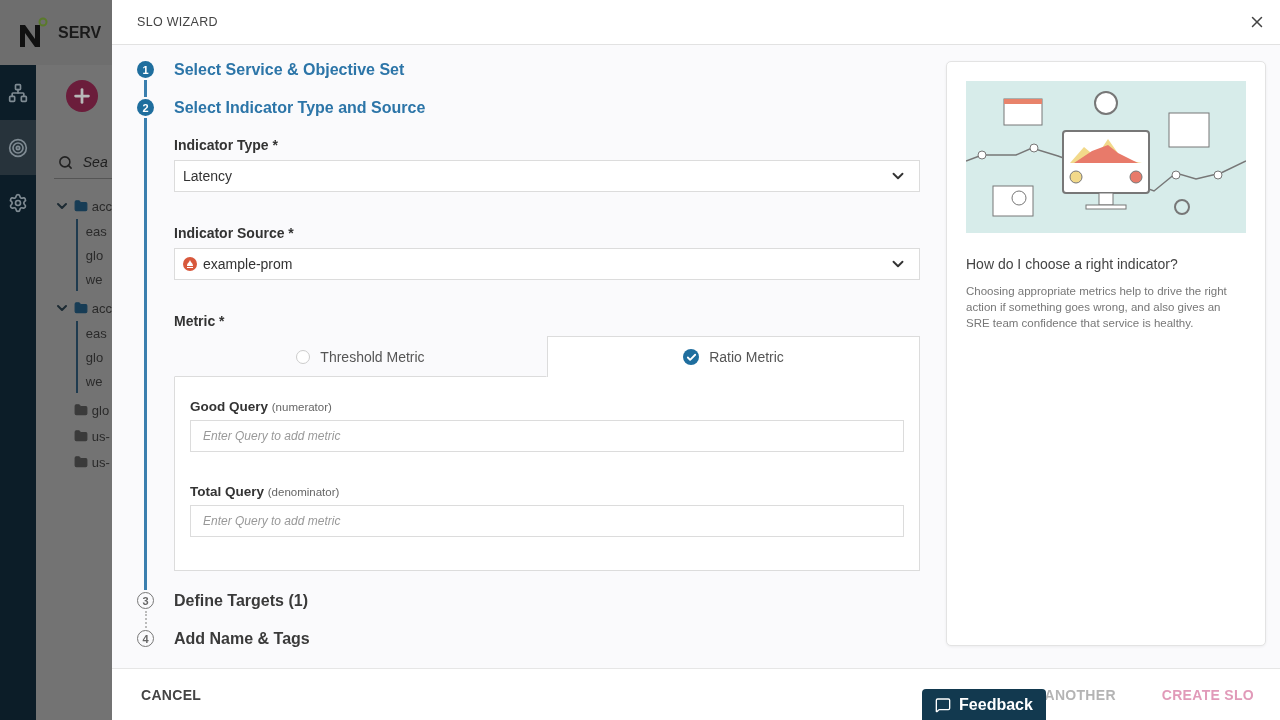  I want to click on checked-radio-icon, so click(691, 357).